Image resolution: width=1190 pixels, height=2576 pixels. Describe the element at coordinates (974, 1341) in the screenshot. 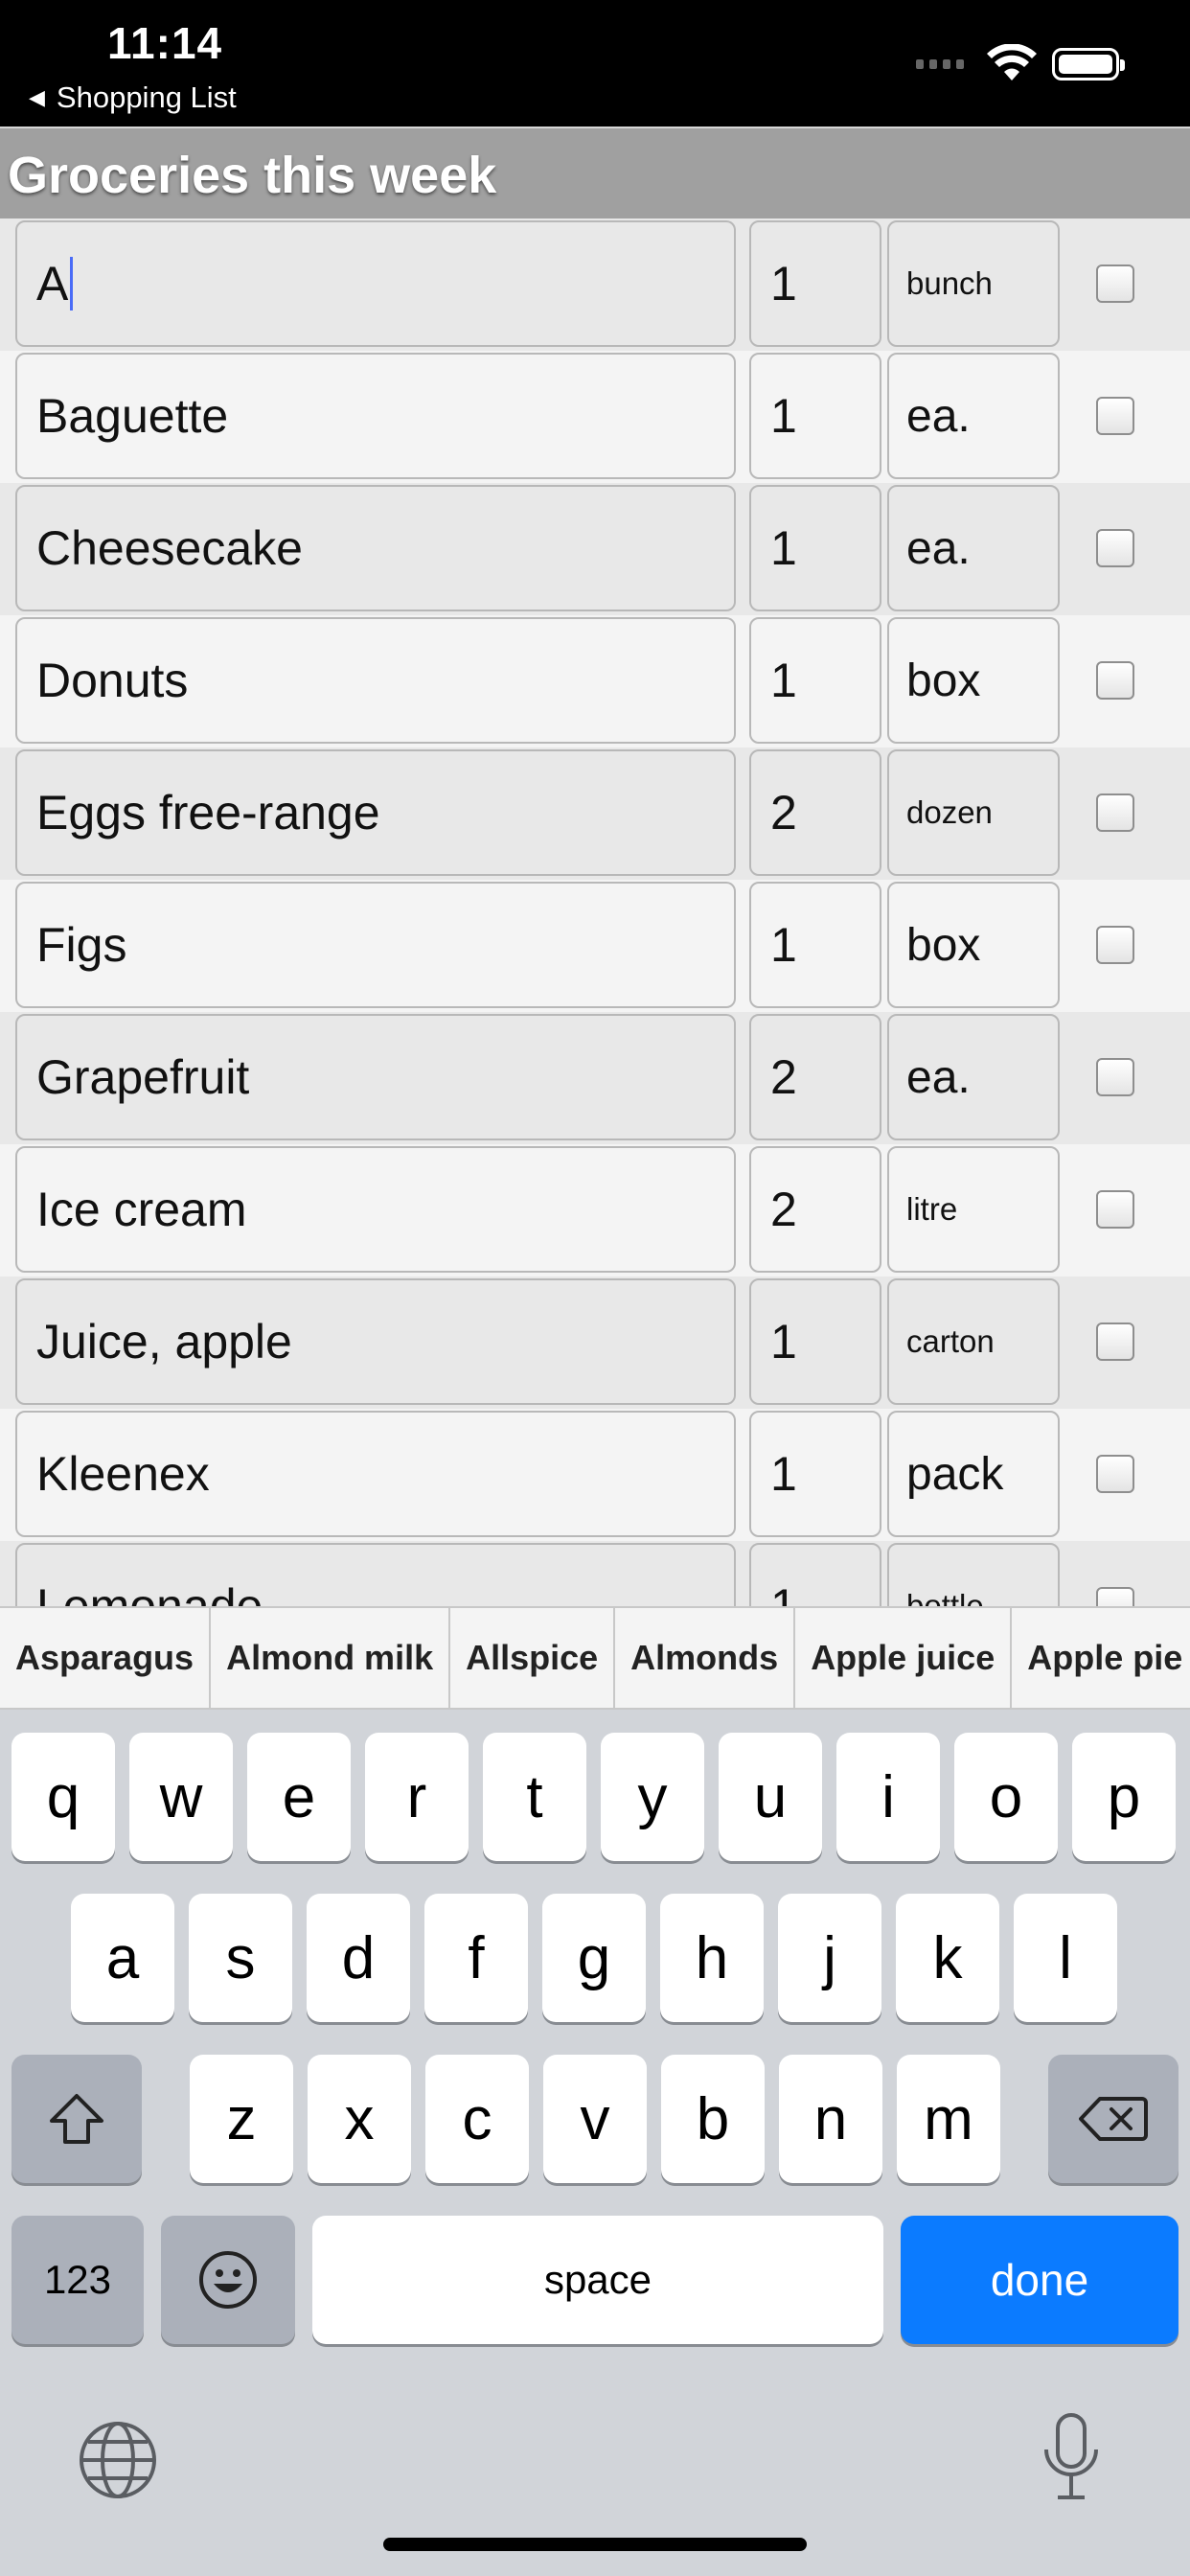

I see `item-unit-field: carton` at that location.